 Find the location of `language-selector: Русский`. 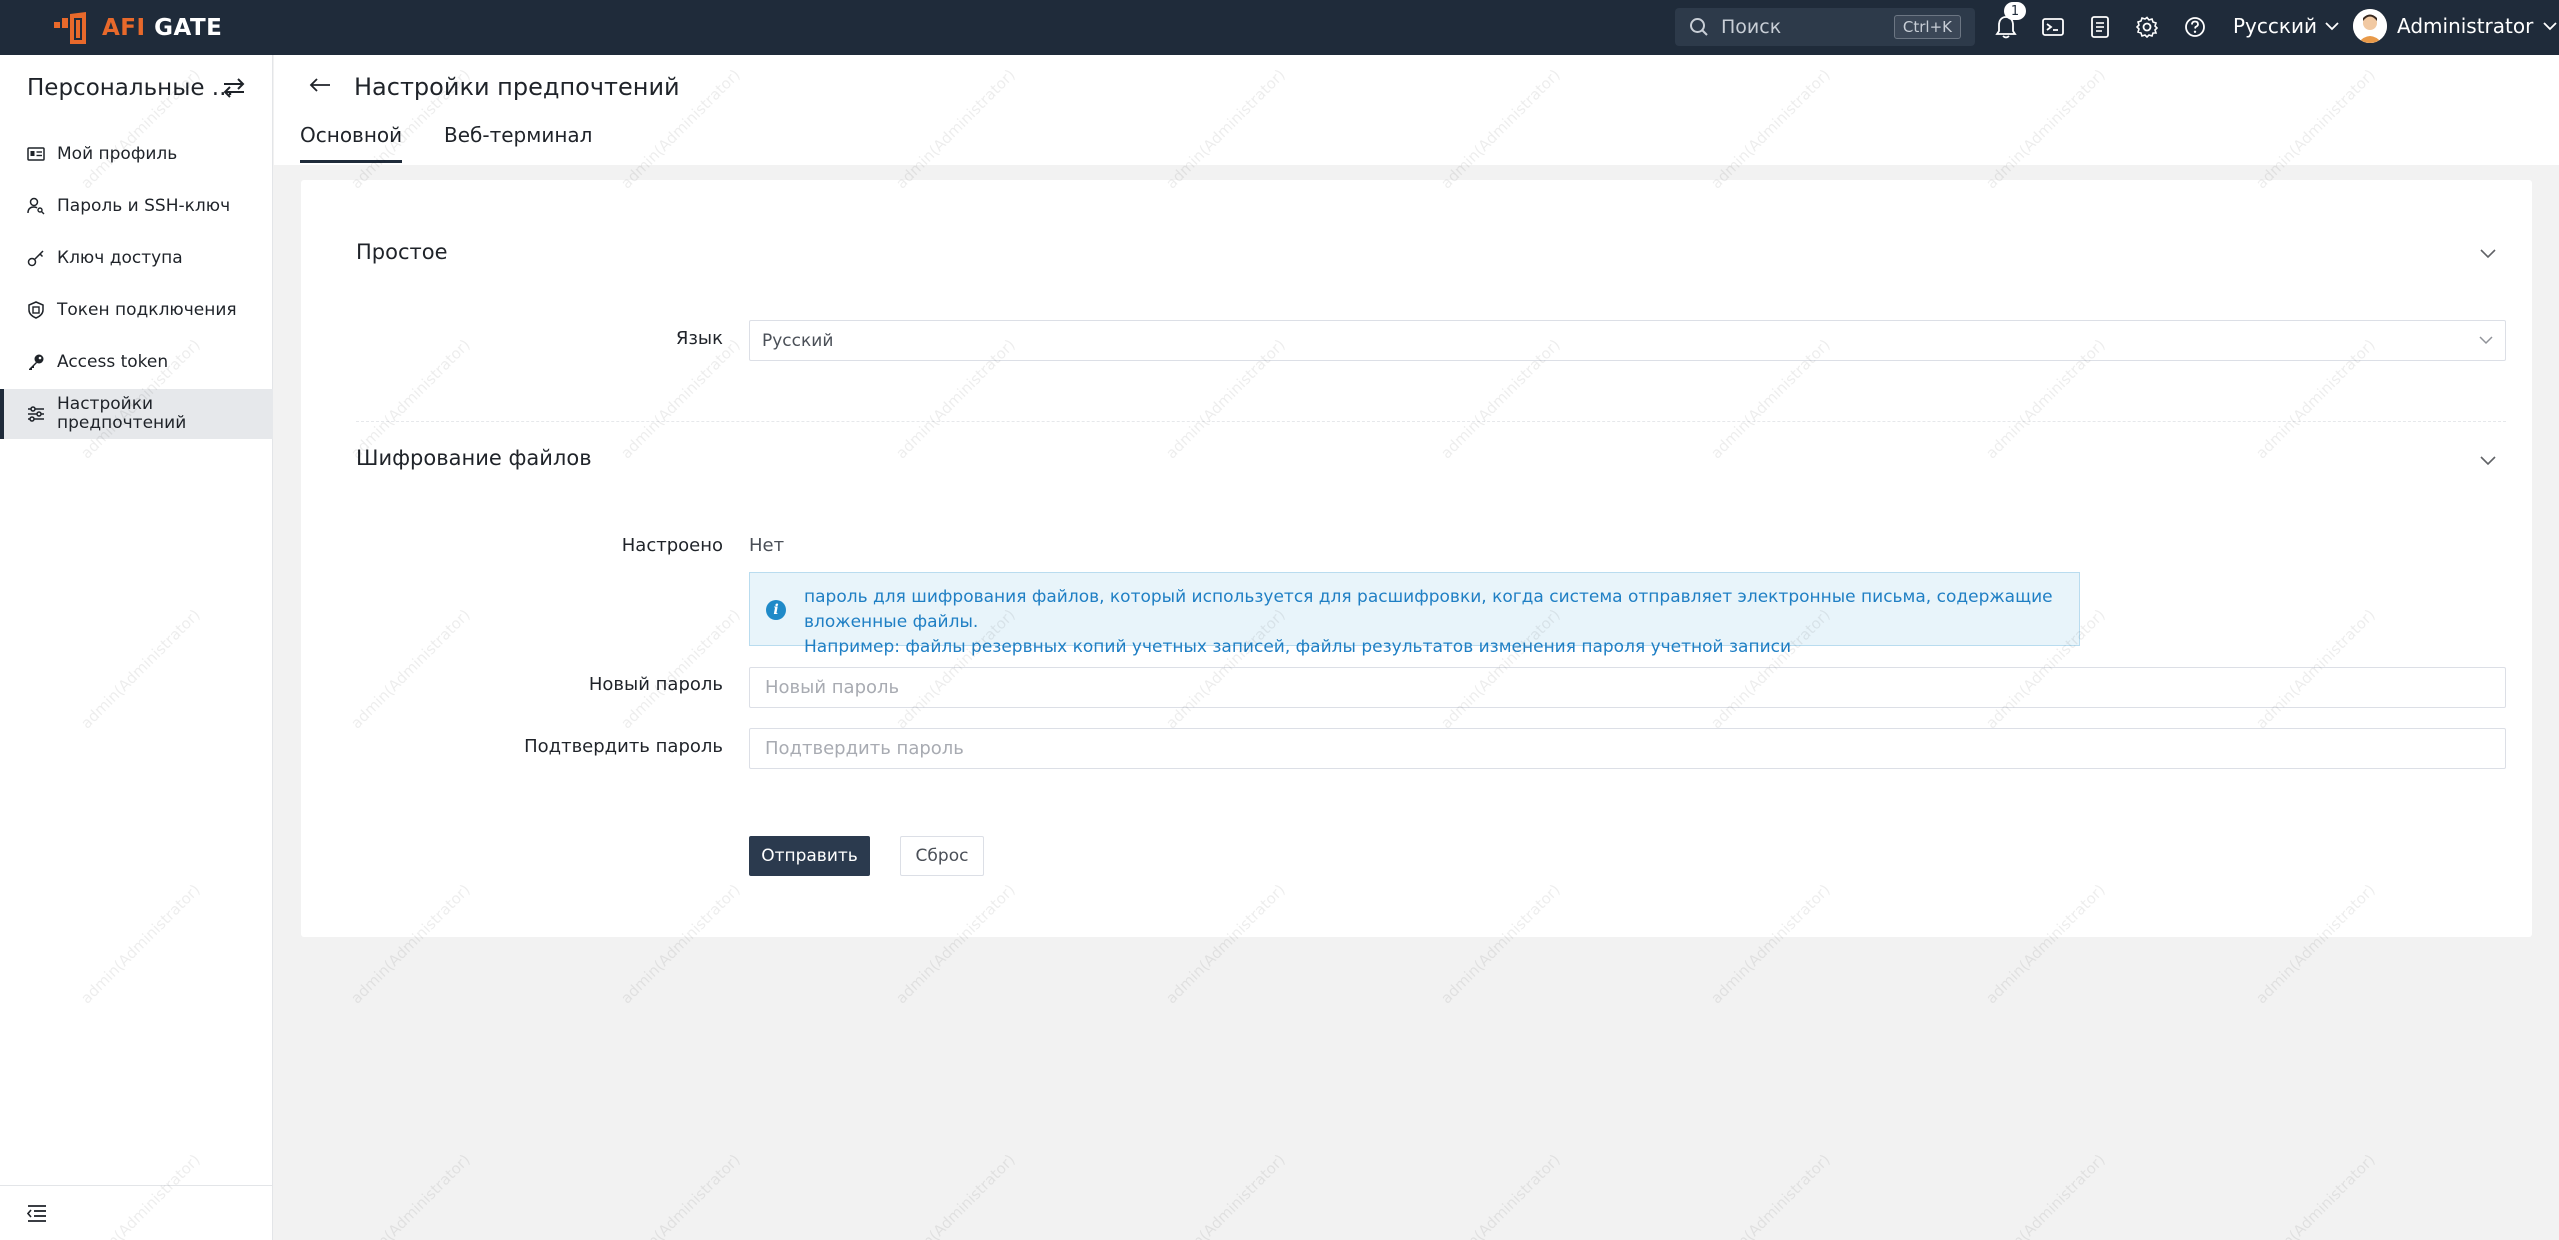

language-selector: Русский is located at coordinates (2286, 26).